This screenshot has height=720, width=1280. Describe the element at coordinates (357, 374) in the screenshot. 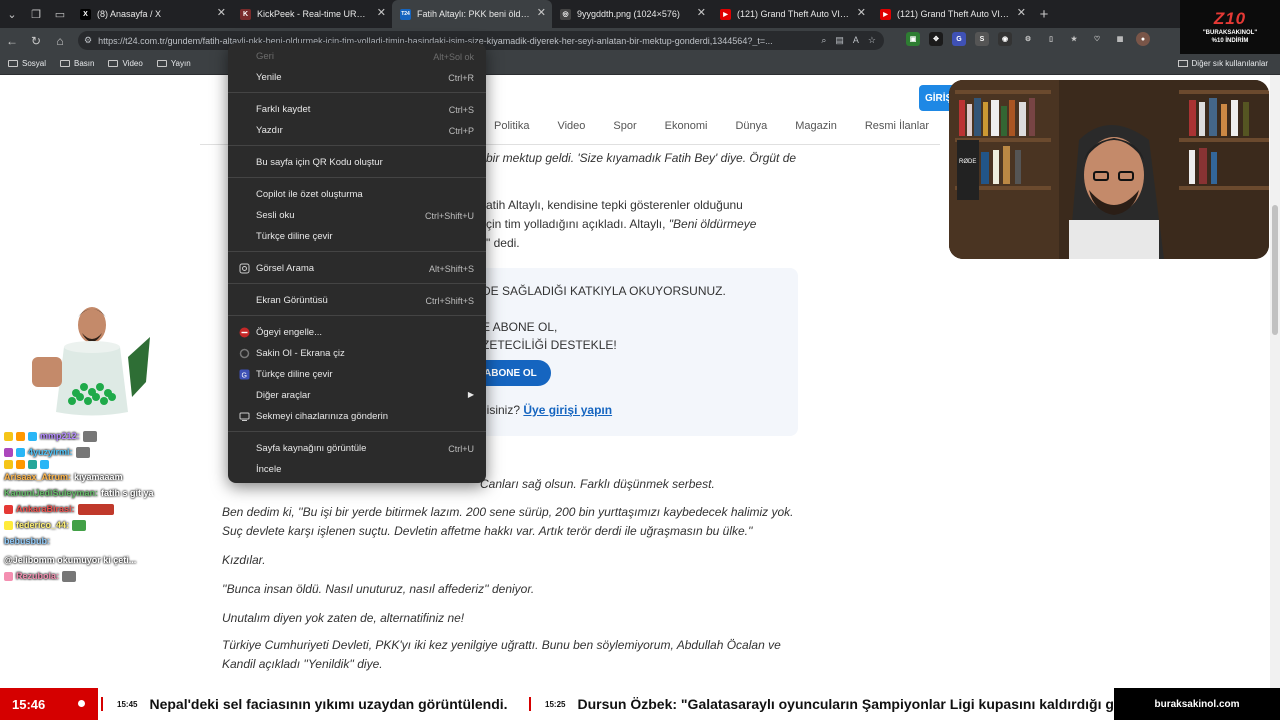

I see `menu-item-translate-extension: G Türkçe diline çevir` at that location.